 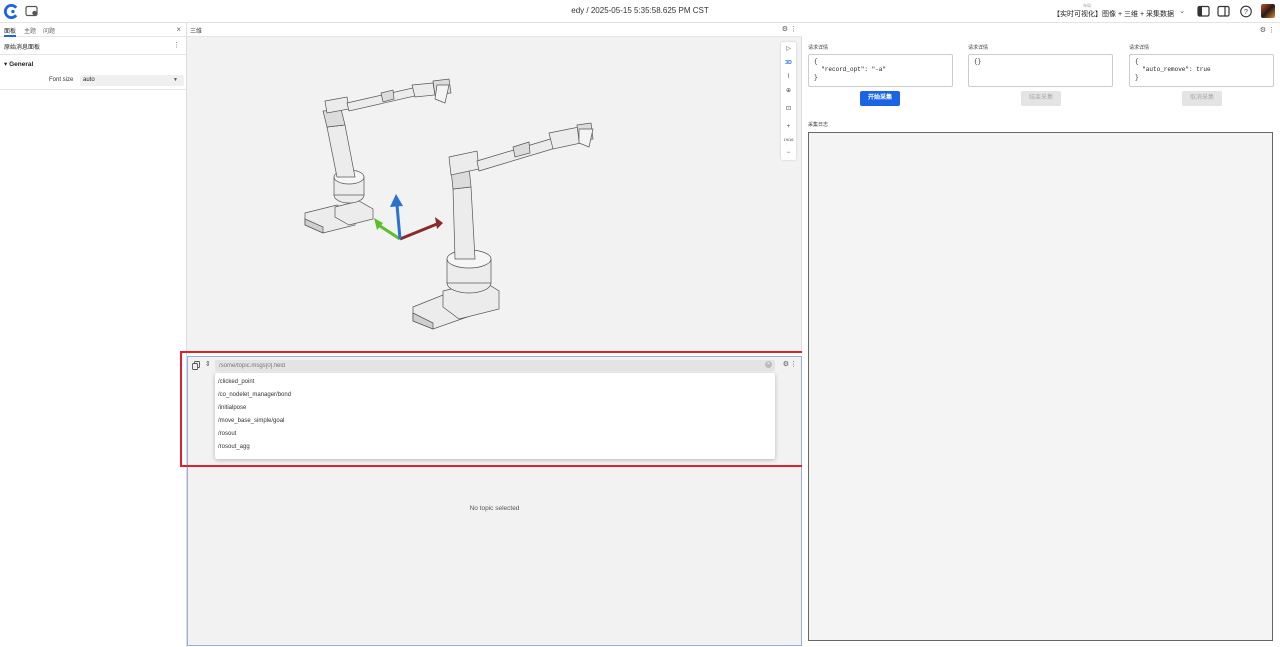 I want to click on left-sidebar-icon, so click(x=1204, y=11).